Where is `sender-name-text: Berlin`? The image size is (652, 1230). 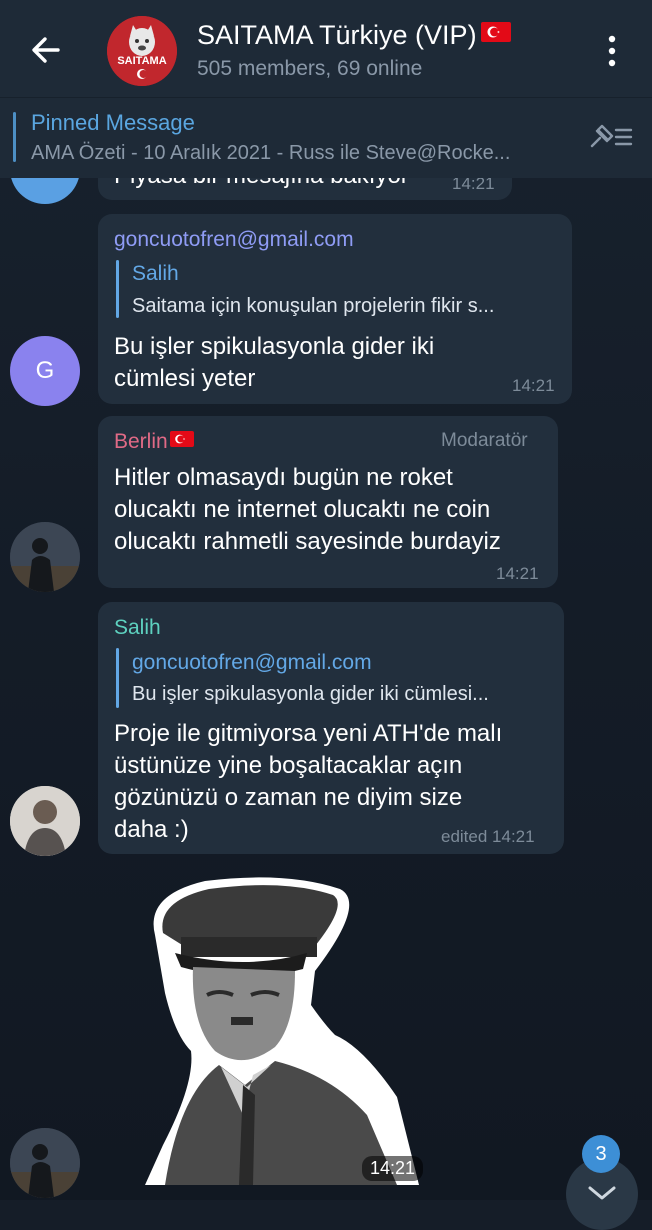
sender-name-text: Berlin is located at coordinates (141, 441).